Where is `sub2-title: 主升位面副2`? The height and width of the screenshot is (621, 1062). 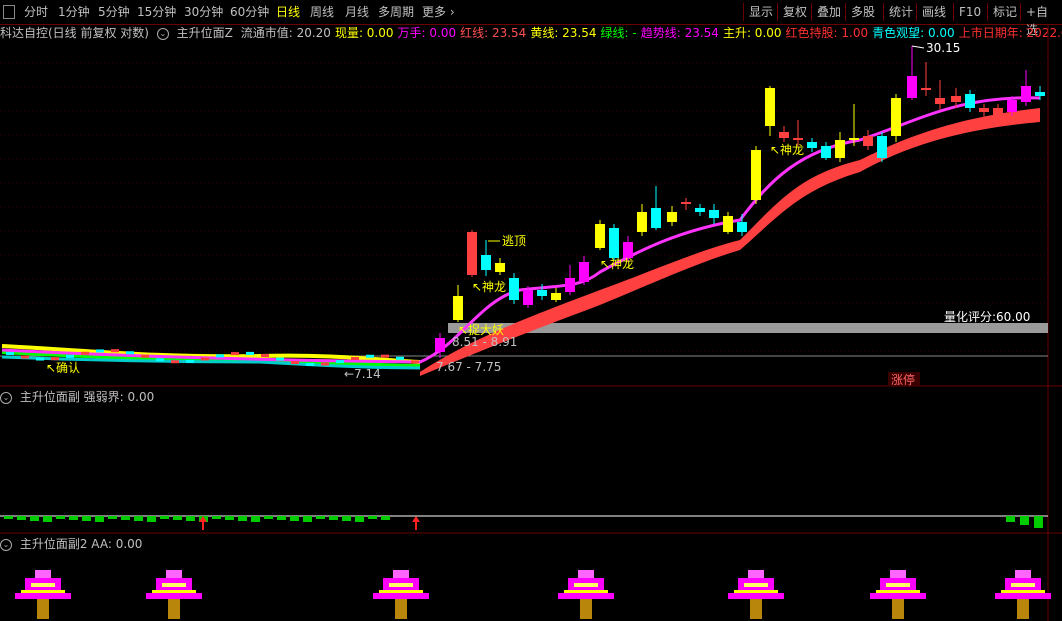
sub2-title: 主升位面副2 is located at coordinates (54, 544).